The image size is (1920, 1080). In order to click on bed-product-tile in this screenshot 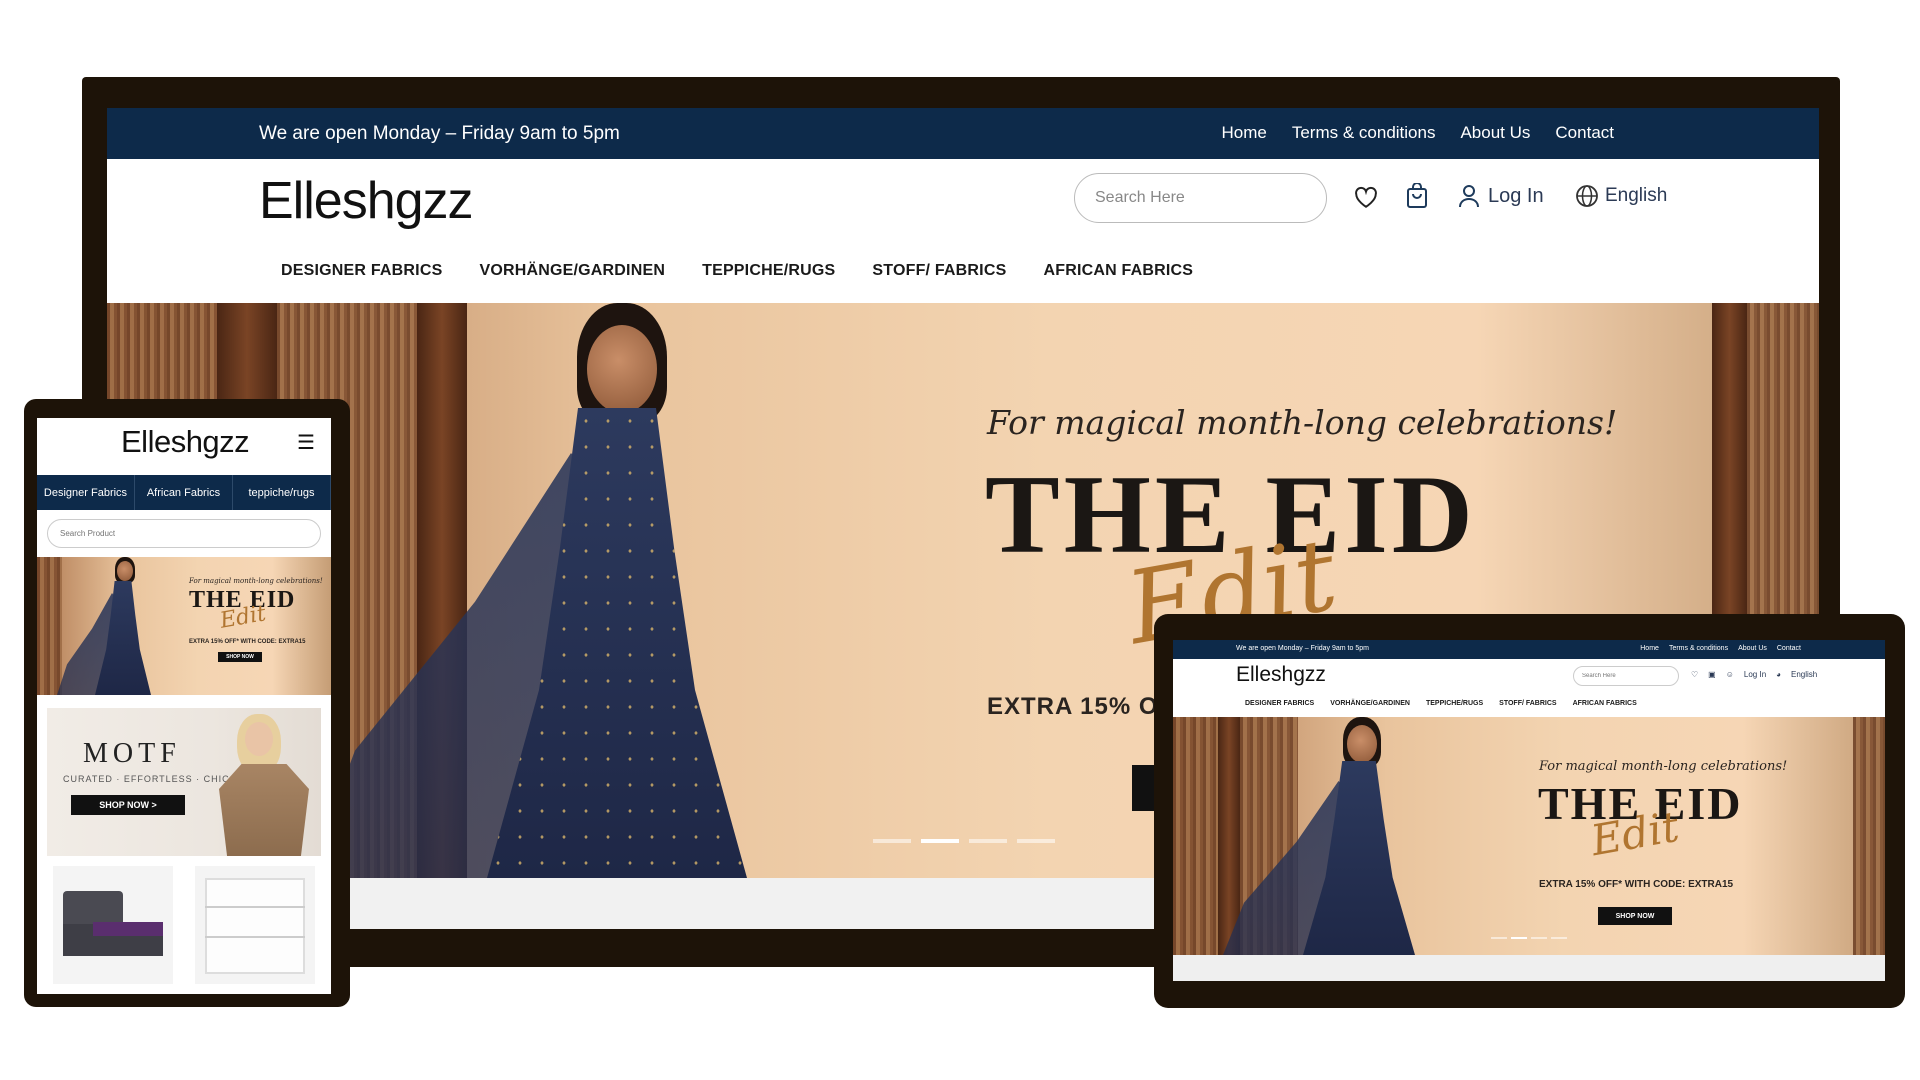, I will do `click(113, 925)`.